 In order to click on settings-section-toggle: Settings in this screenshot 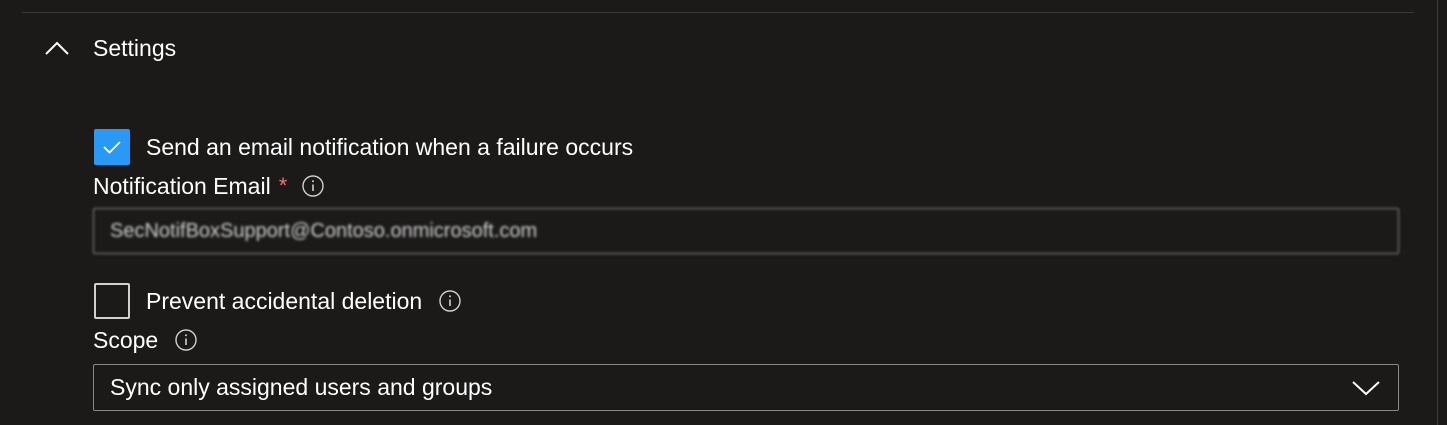, I will do `click(108, 48)`.